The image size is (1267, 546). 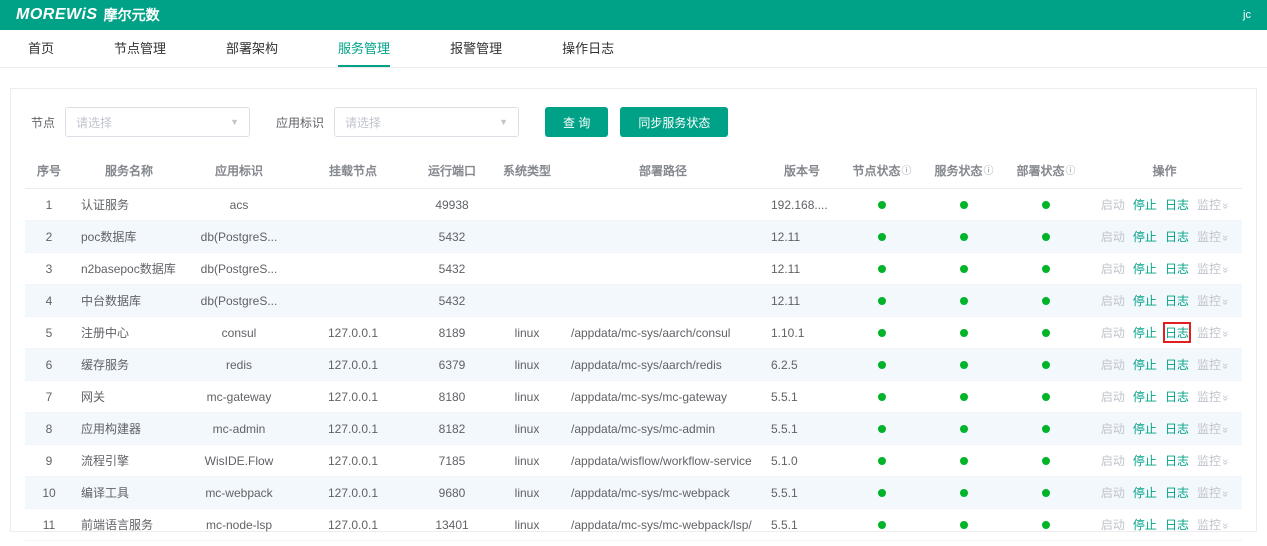 I want to click on nav-item-home: 首页, so click(x=41, y=48).